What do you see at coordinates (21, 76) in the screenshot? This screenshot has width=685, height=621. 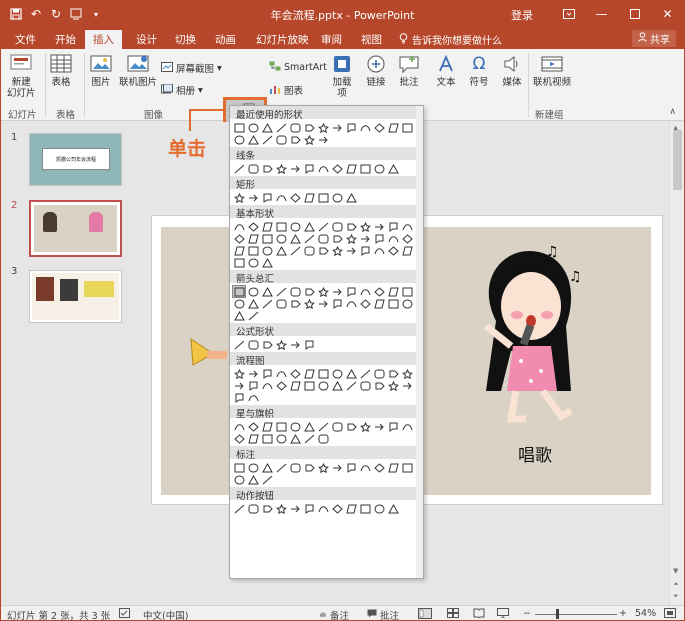 I see `new-slide-button: 新建 幻灯片` at bounding box center [21, 76].